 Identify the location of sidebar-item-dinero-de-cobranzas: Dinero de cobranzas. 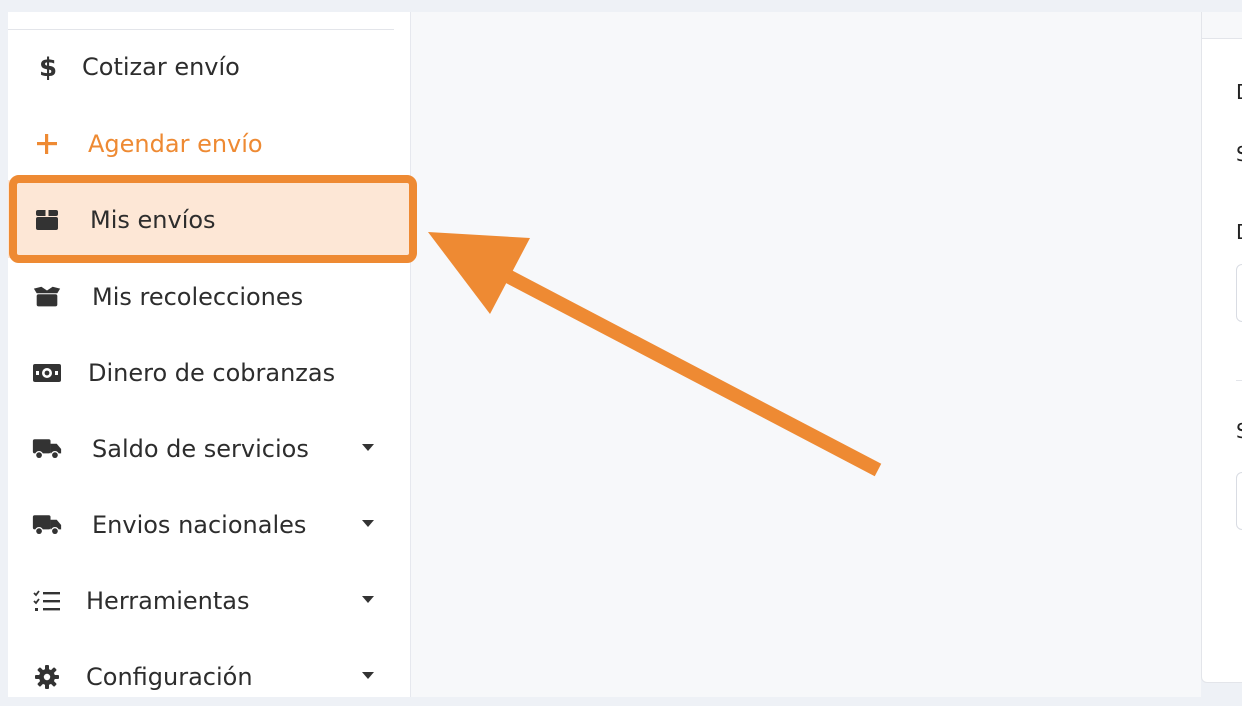
(201, 373).